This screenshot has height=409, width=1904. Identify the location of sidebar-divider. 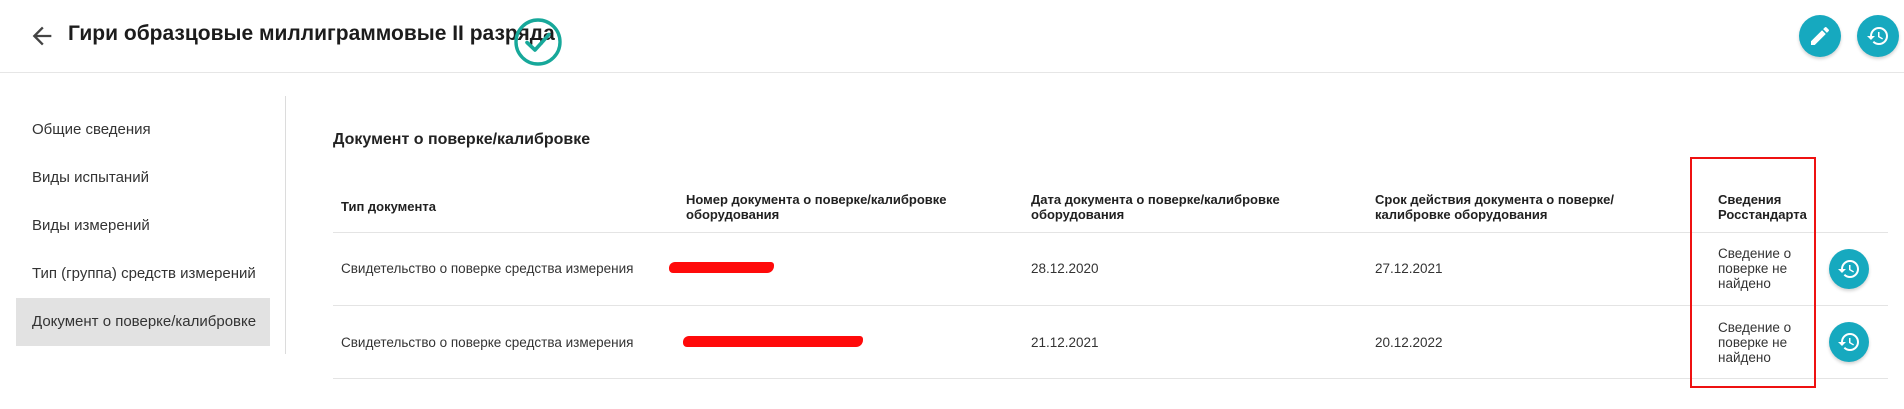
(285, 225).